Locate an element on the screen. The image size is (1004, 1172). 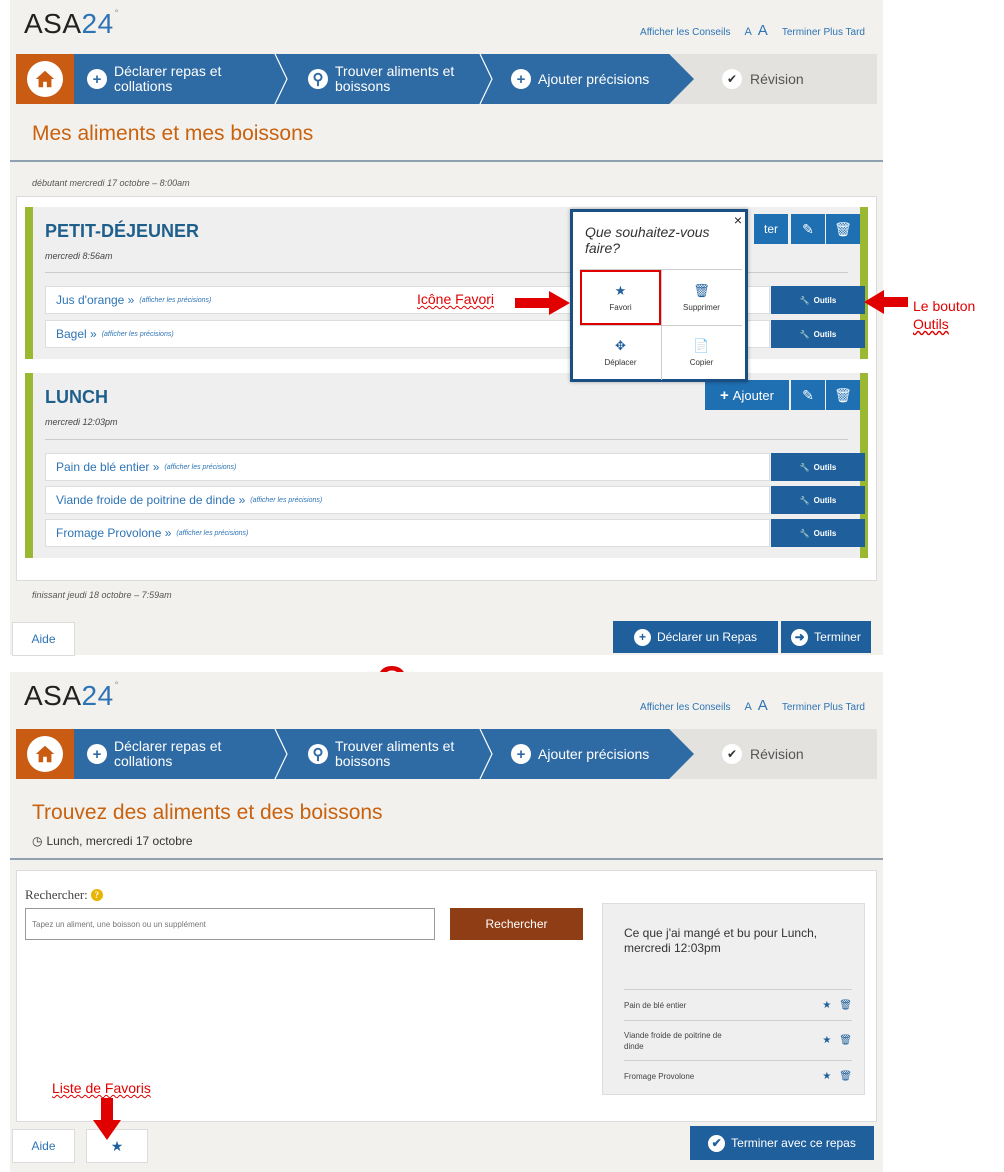
declare-meal-button: + Déclarer un Repas is located at coordinates (695, 637).